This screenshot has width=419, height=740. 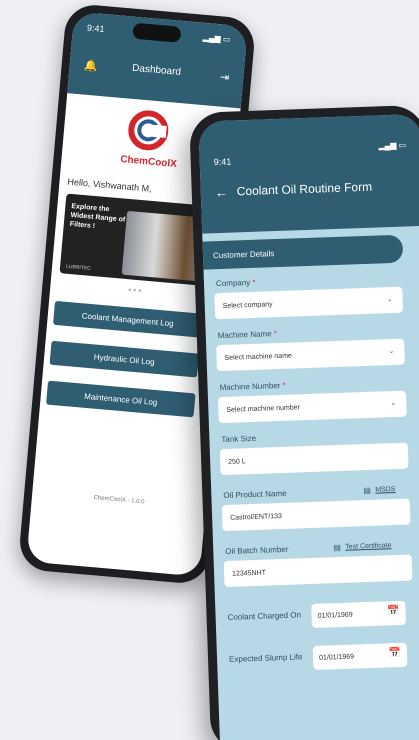 What do you see at coordinates (157, 60) in the screenshot?
I see `dashboard-header: 9:41 ▂▄▆ ▭ 🔔 Dashboard ⇥` at bounding box center [157, 60].